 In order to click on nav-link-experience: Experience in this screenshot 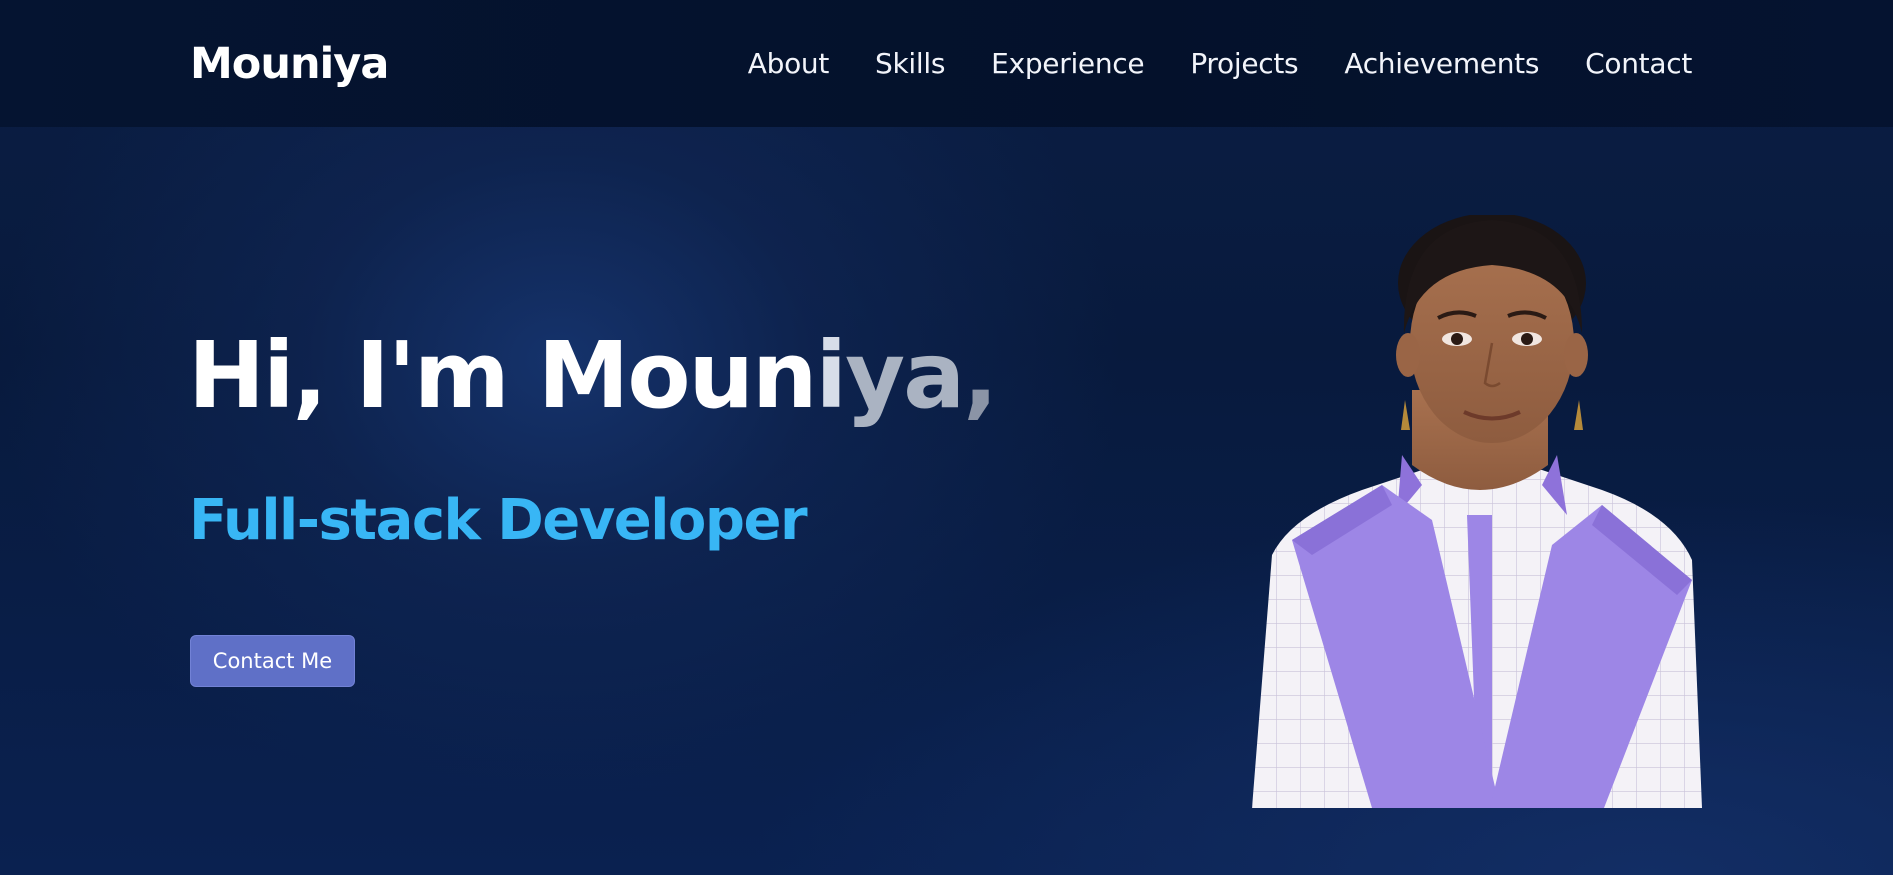, I will do `click(1067, 64)`.